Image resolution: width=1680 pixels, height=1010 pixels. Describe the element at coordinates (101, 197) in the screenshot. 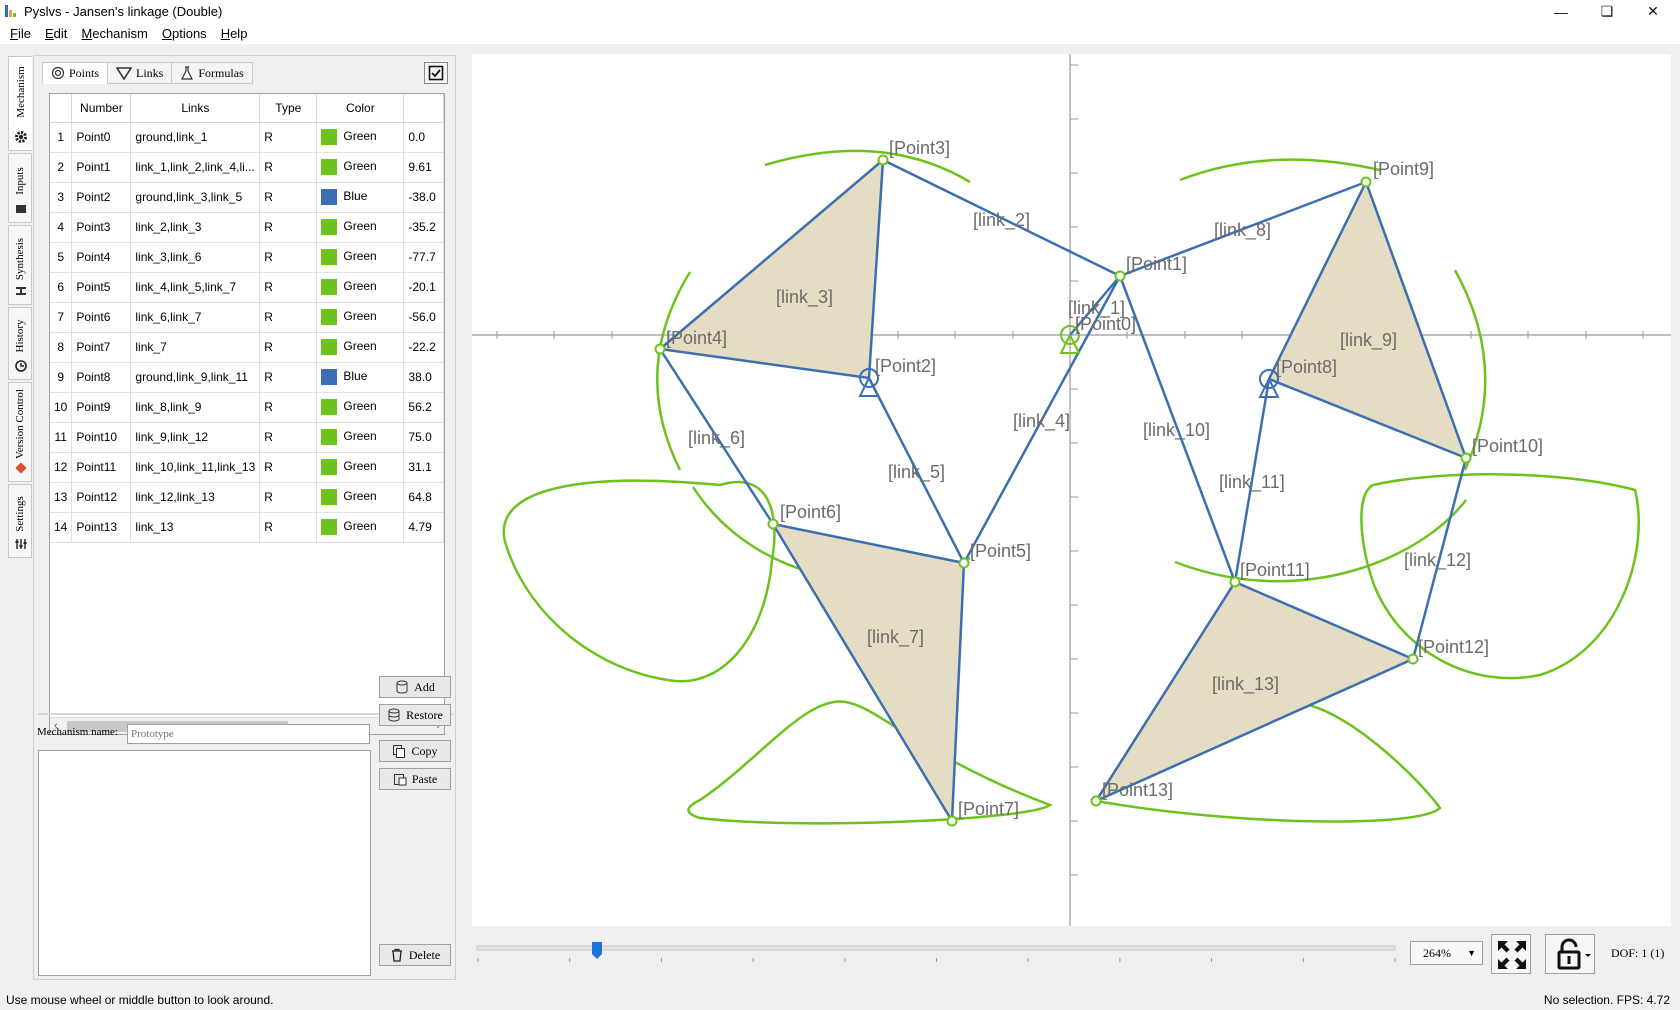

I see `point-number-cell: Point2` at that location.